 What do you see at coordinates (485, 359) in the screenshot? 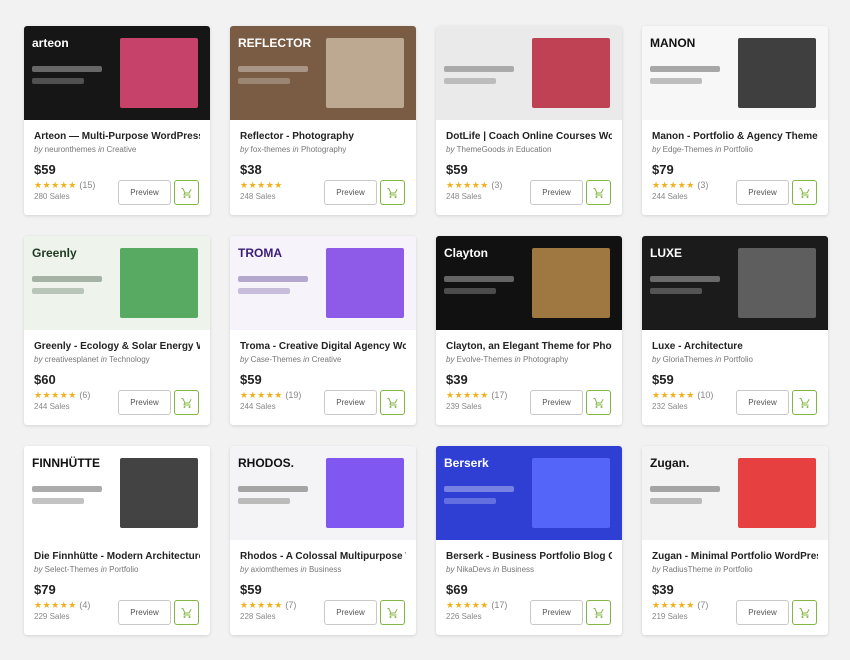
I see `author-link: Evolve-Themes` at bounding box center [485, 359].